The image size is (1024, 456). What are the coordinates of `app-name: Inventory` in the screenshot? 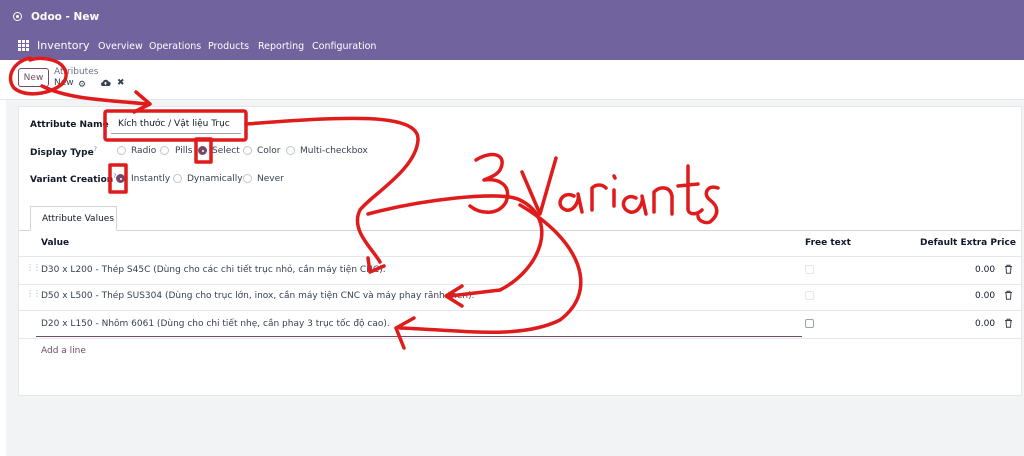 It's located at (63, 45).